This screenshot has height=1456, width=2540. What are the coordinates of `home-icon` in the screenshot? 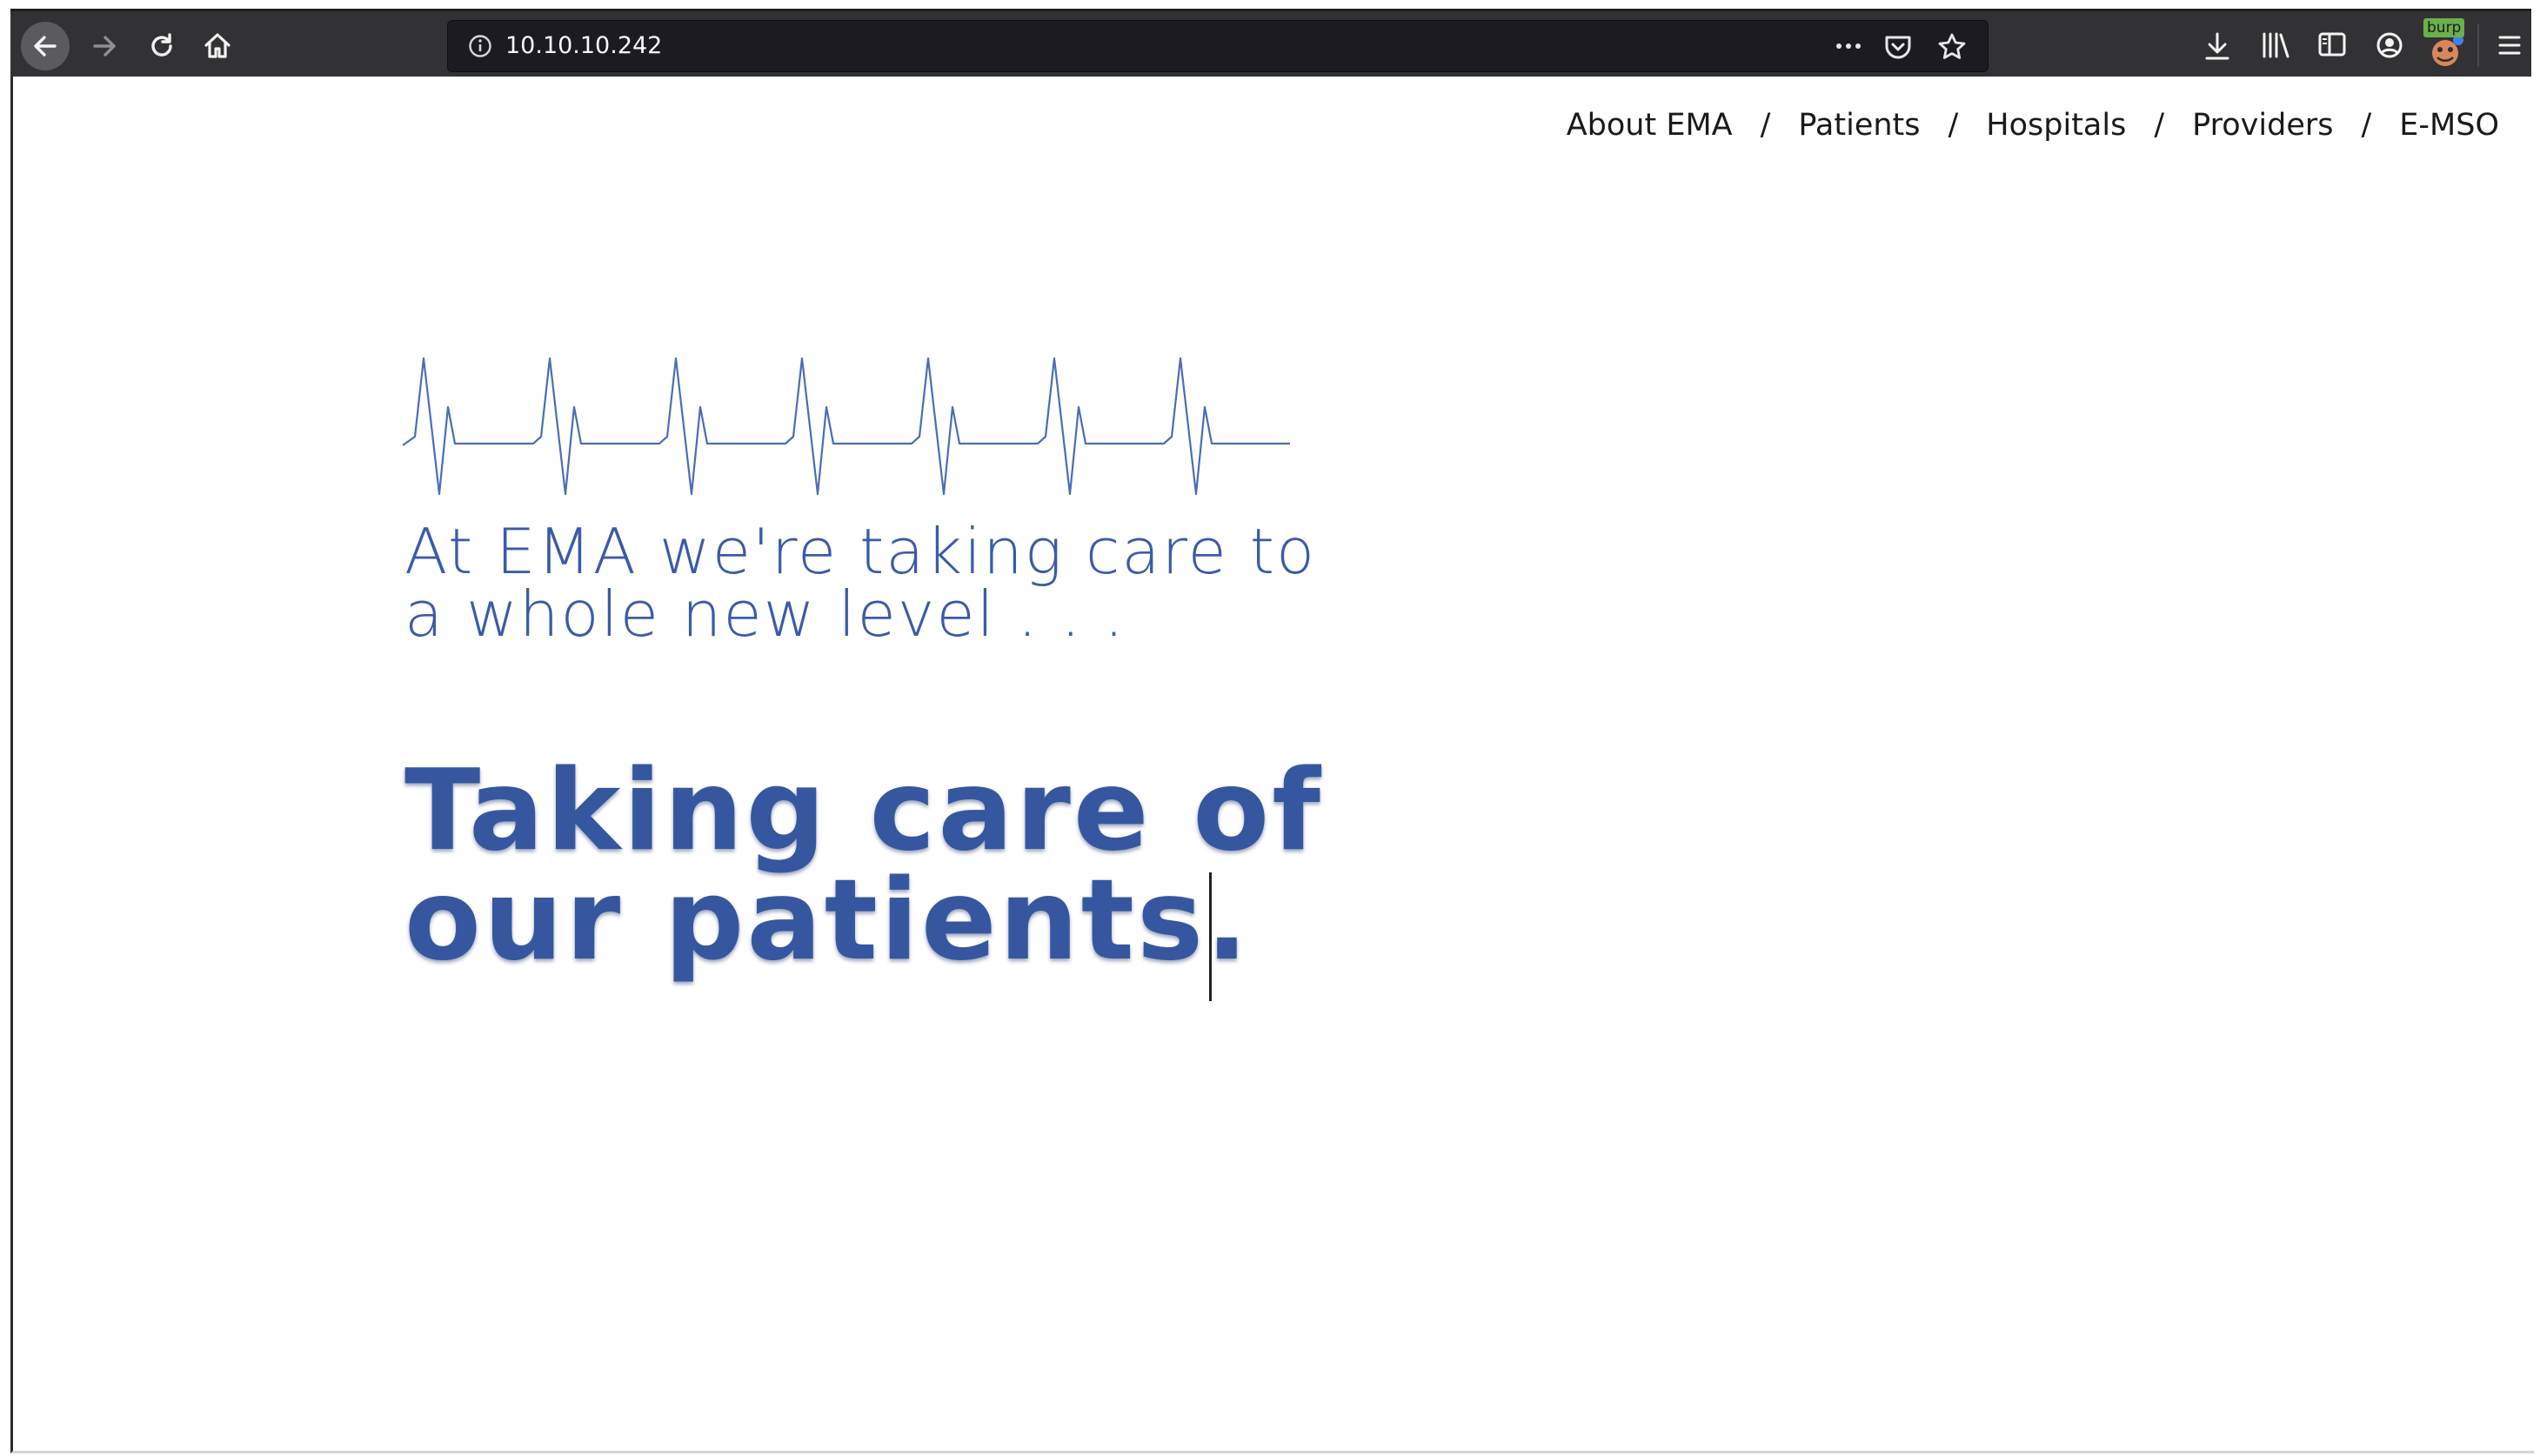 It's located at (217, 45).